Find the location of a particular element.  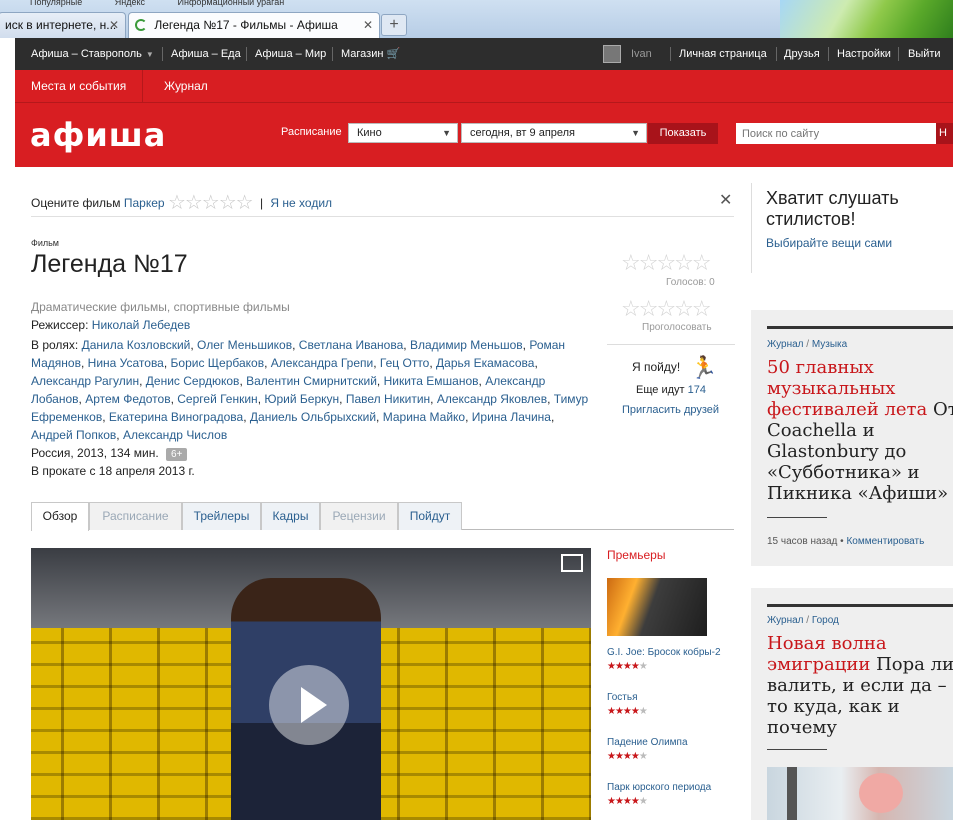

actor-link: Артем Федотов is located at coordinates (127, 399).